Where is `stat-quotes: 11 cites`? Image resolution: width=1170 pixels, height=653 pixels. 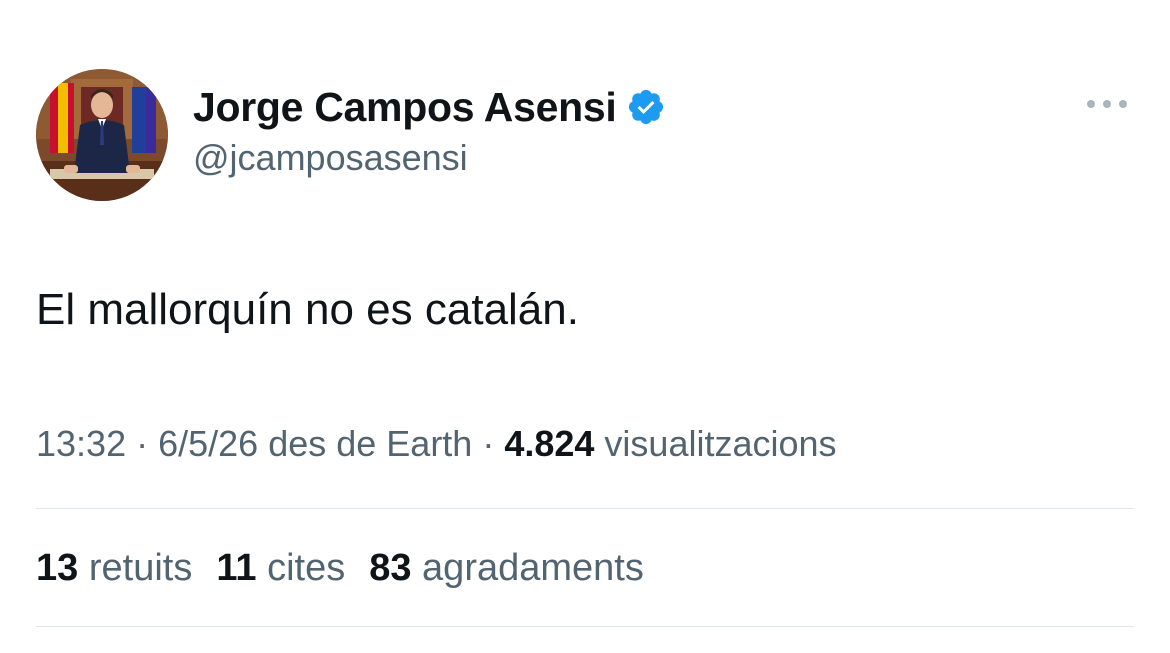
stat-quotes: 11 cites is located at coordinates (280, 568).